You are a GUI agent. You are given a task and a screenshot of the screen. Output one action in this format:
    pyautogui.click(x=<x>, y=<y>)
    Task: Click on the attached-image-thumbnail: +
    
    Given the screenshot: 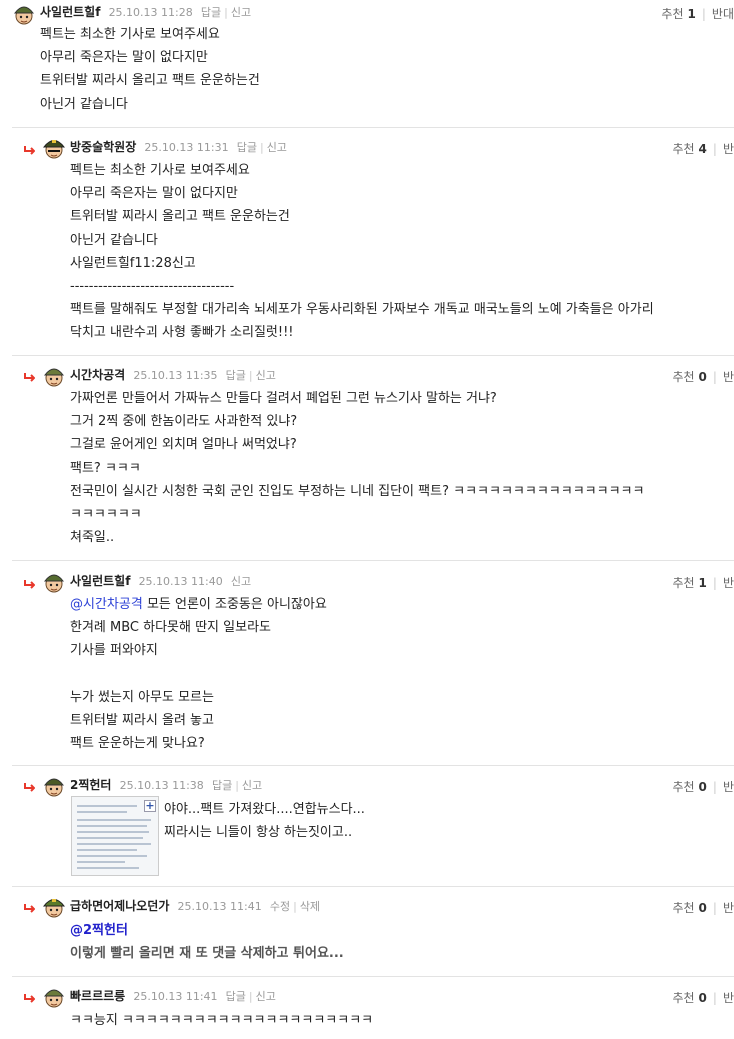 What is the action you would take?
    pyautogui.click(x=115, y=836)
    